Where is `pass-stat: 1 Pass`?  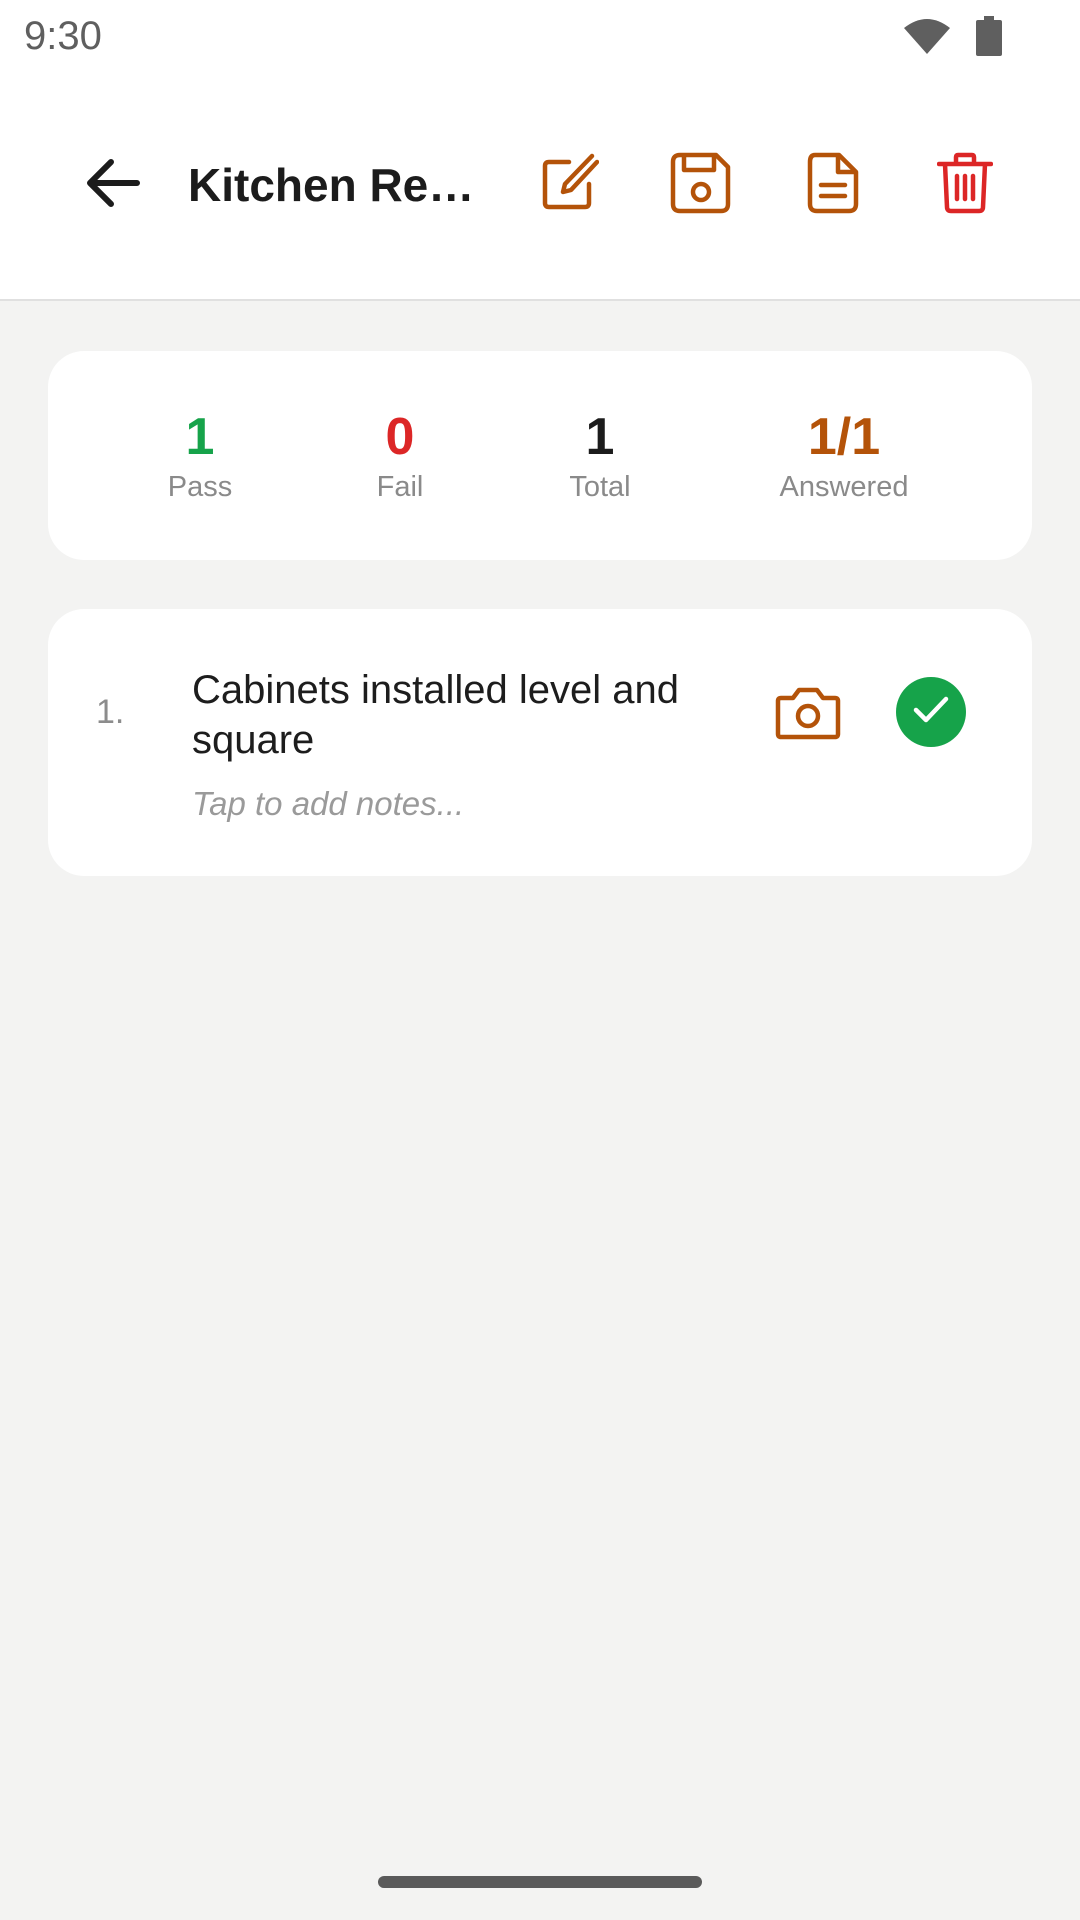 pass-stat: 1 Pass is located at coordinates (200, 455).